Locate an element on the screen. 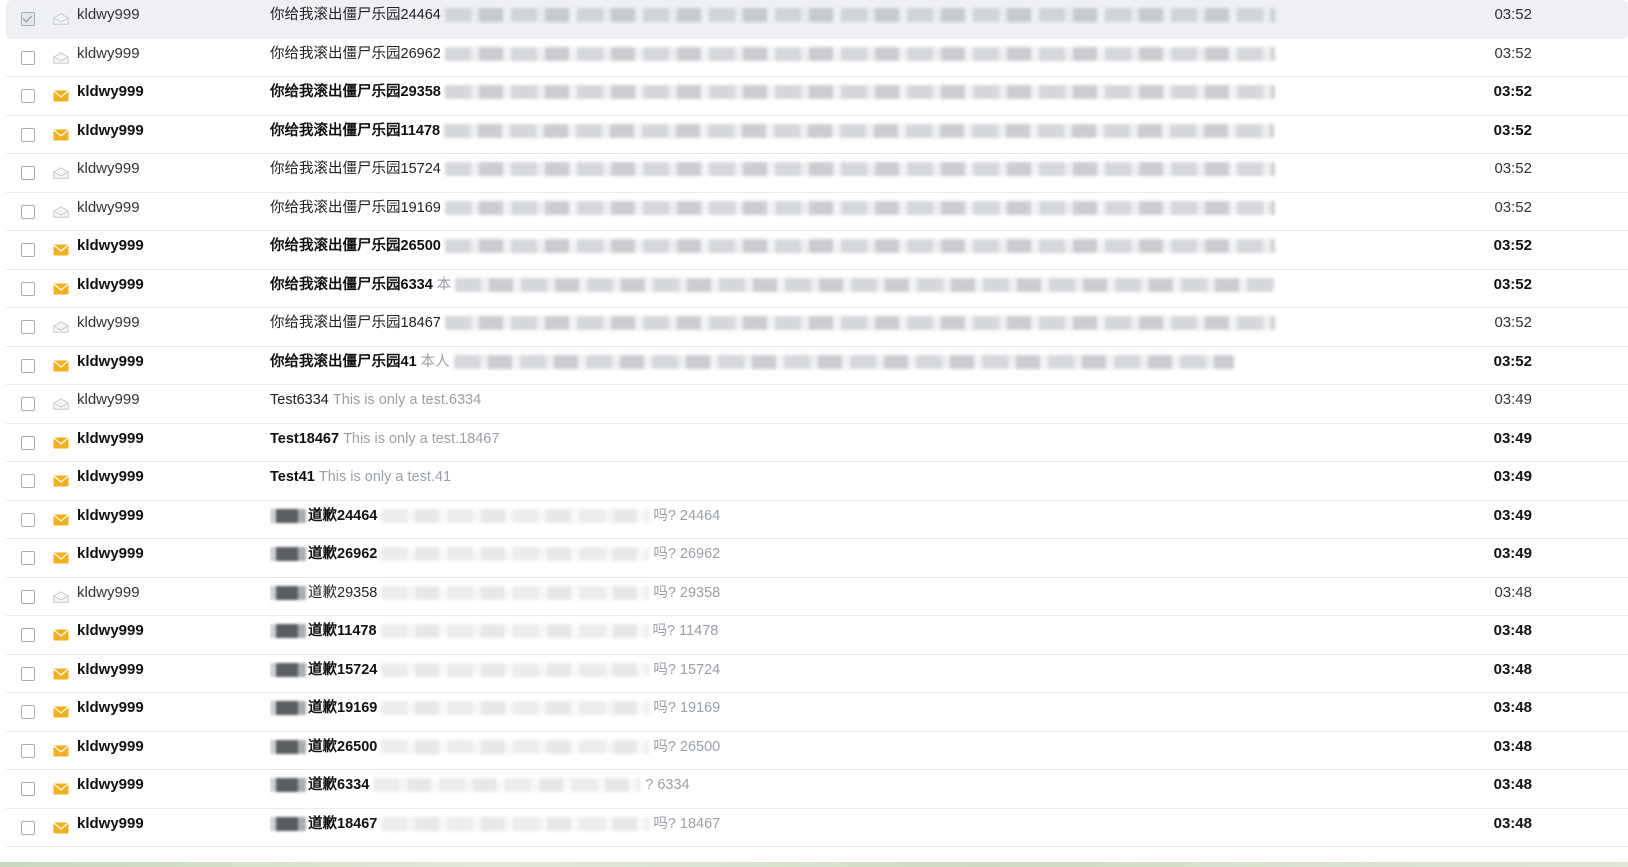  mail-row: kldwy999 道歉29358 吗? 29358 03:48 is located at coordinates (817, 597).